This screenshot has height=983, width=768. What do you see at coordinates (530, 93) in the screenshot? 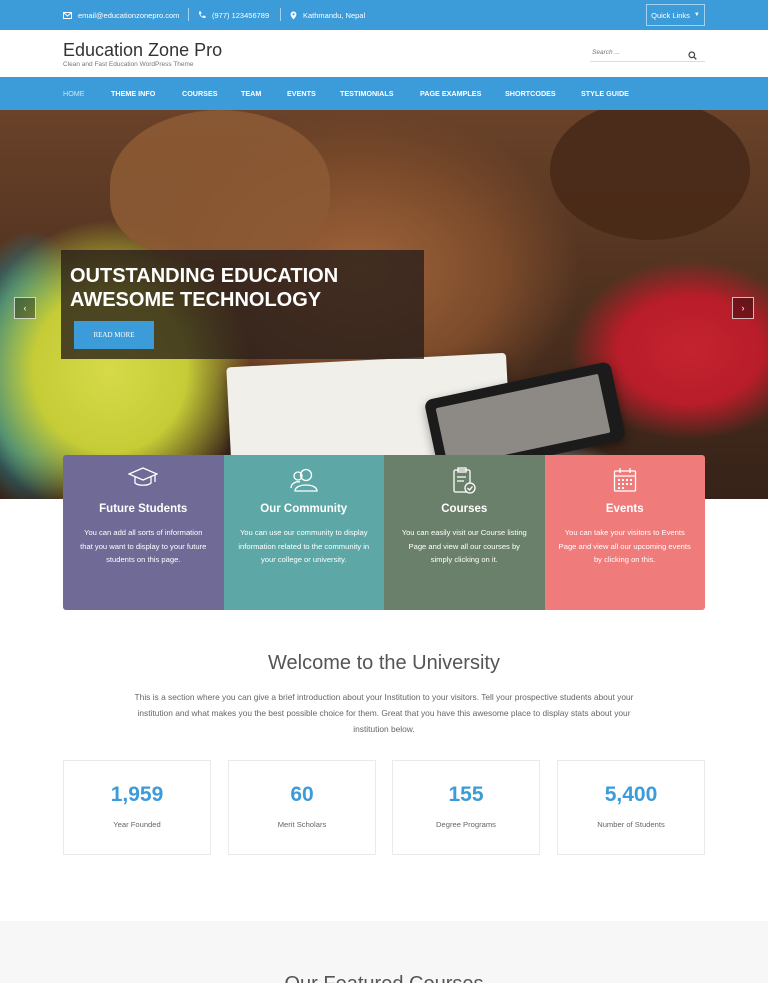
I see `nav-item-shortcodes: SHORTCODES` at bounding box center [530, 93].